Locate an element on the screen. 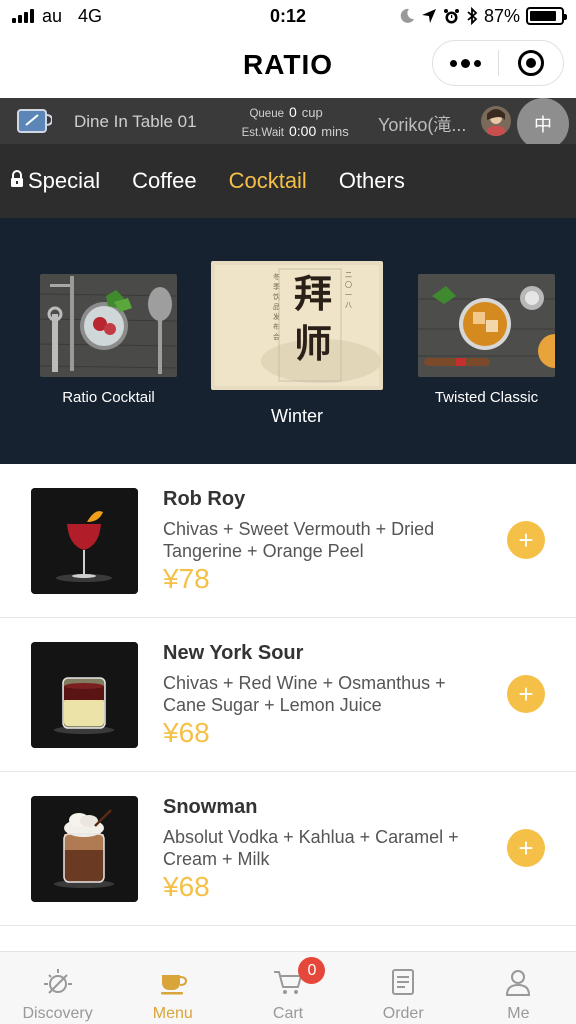 The height and width of the screenshot is (1024, 576). avatar is located at coordinates (496, 121).